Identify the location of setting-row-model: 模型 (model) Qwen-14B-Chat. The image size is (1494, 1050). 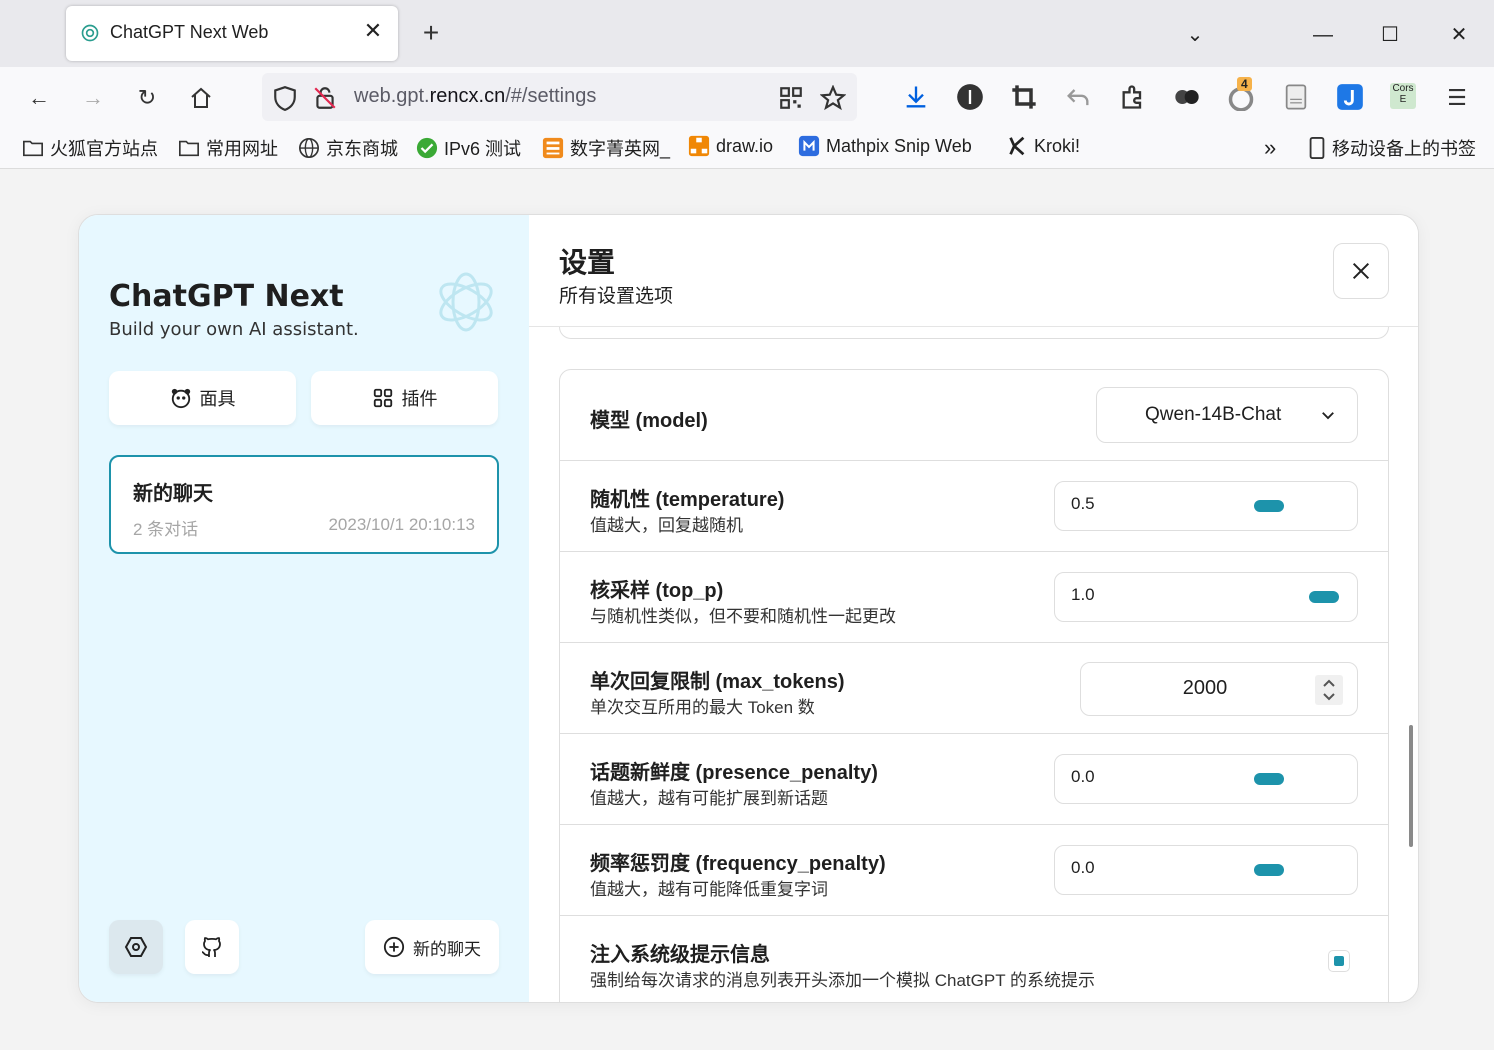
(974, 415).